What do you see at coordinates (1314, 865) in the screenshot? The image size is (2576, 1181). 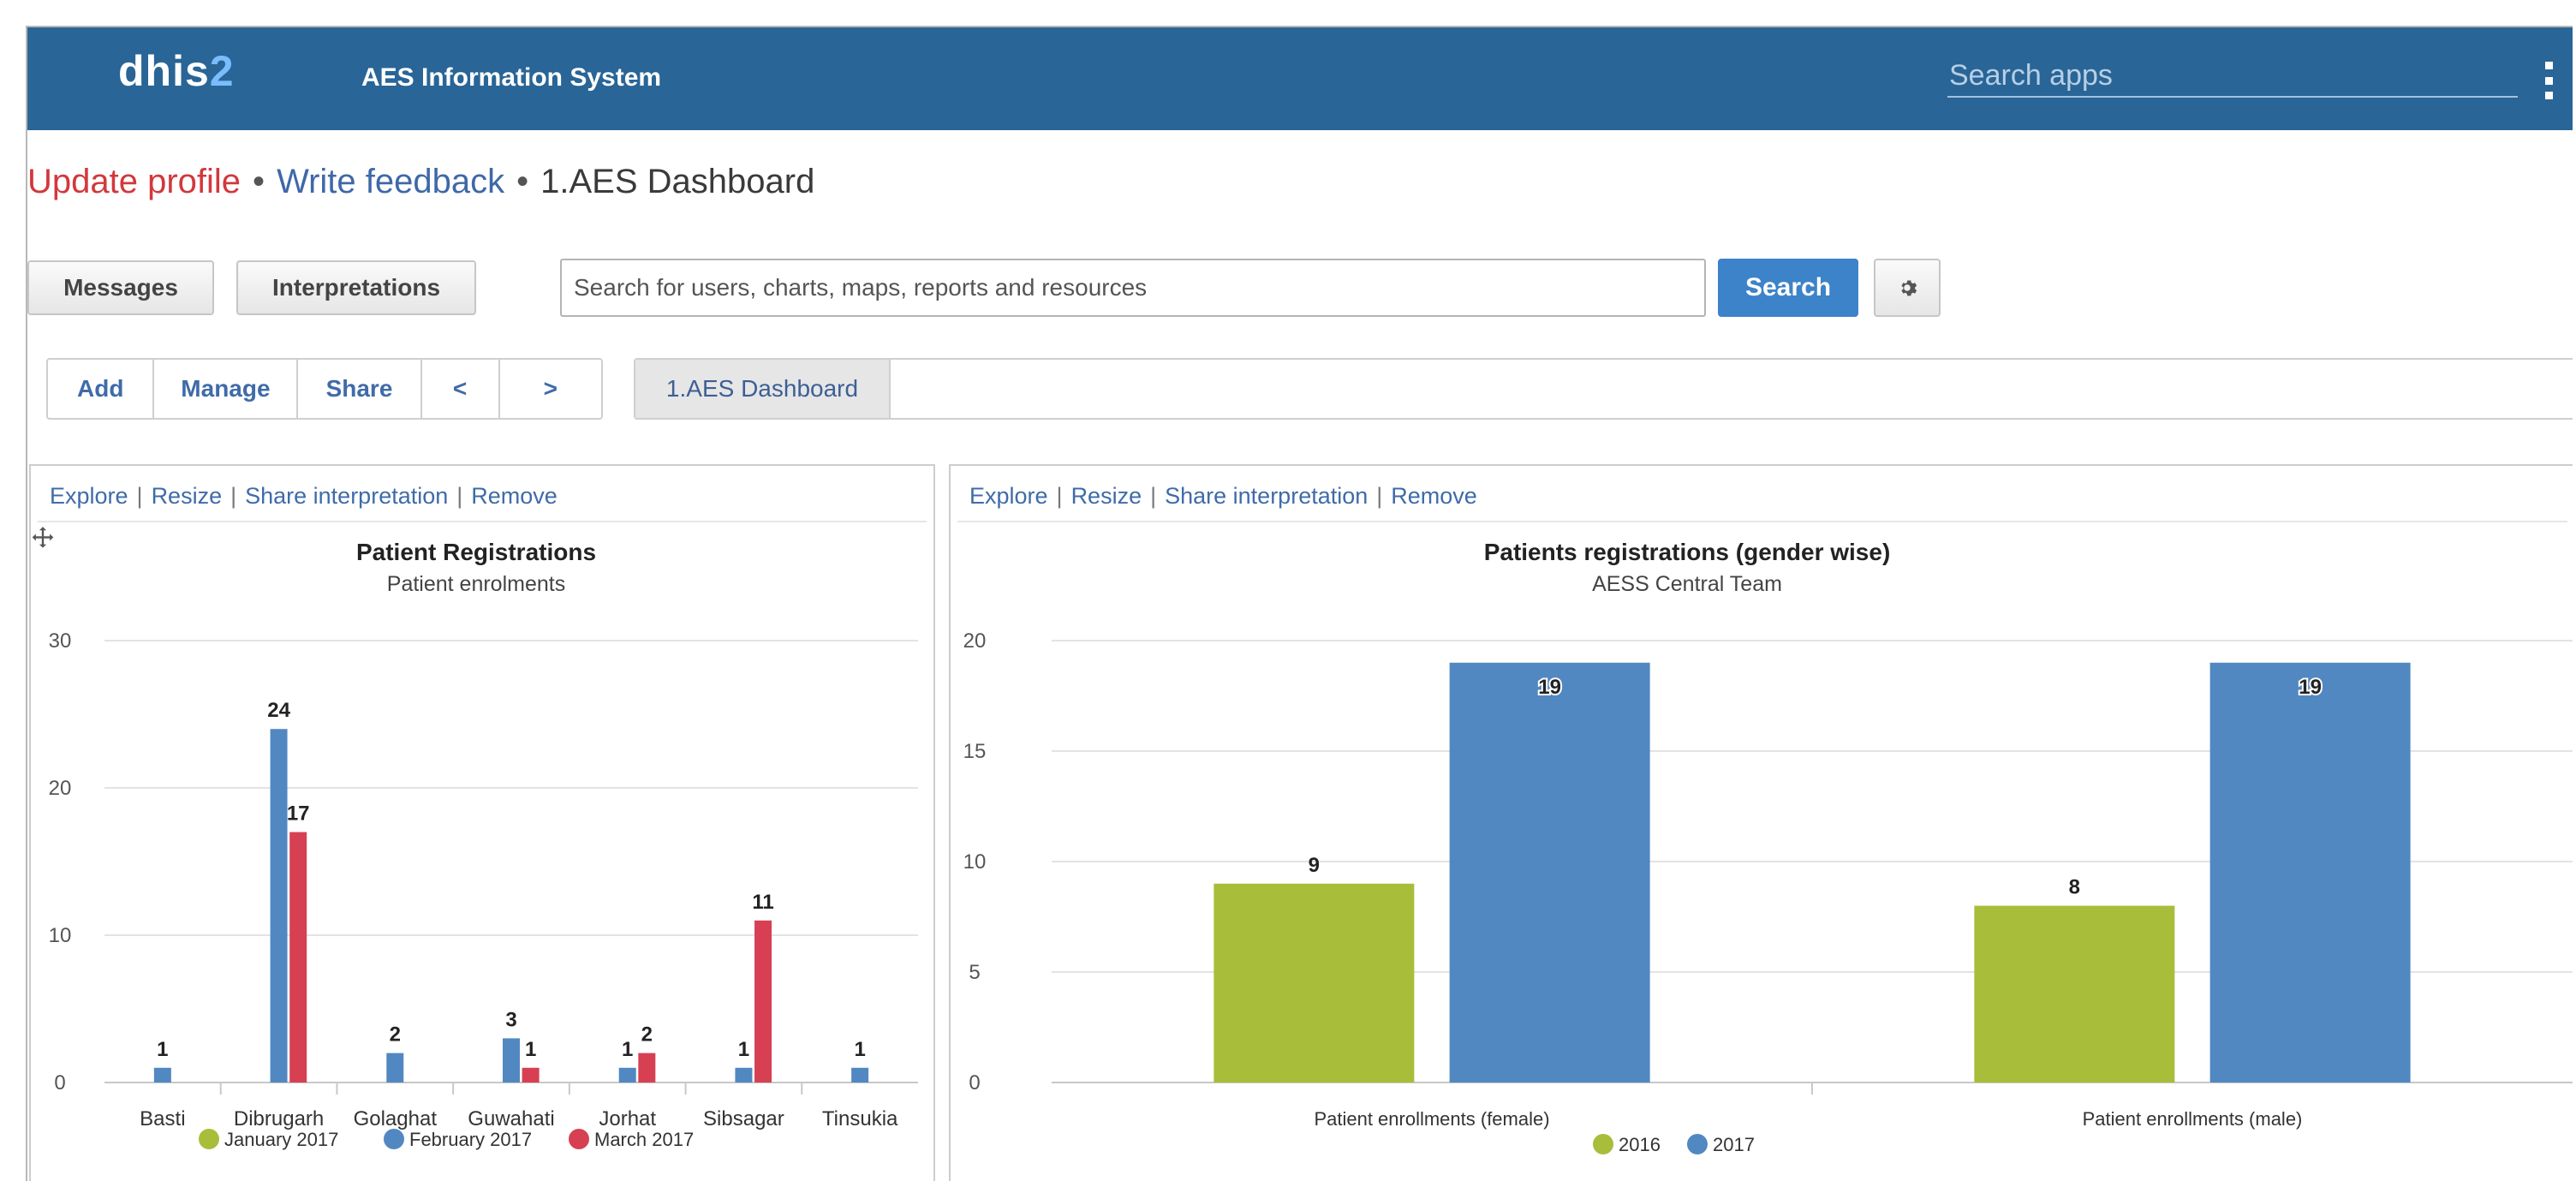 I see `data-label: 9` at bounding box center [1314, 865].